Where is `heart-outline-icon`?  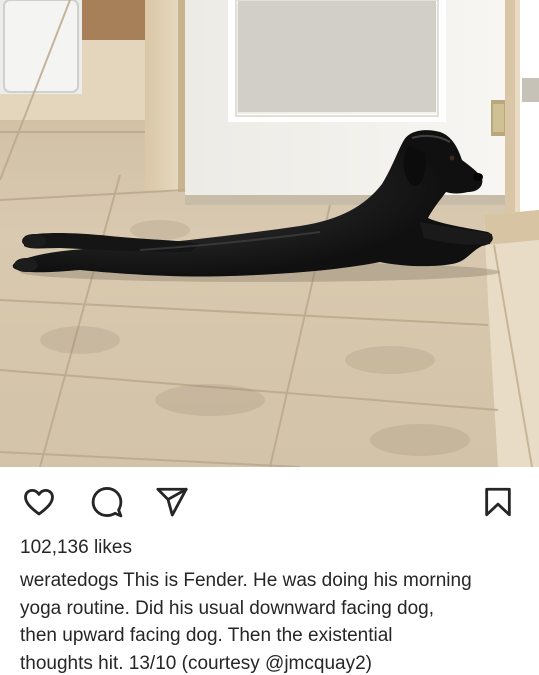 heart-outline-icon is located at coordinates (39, 502).